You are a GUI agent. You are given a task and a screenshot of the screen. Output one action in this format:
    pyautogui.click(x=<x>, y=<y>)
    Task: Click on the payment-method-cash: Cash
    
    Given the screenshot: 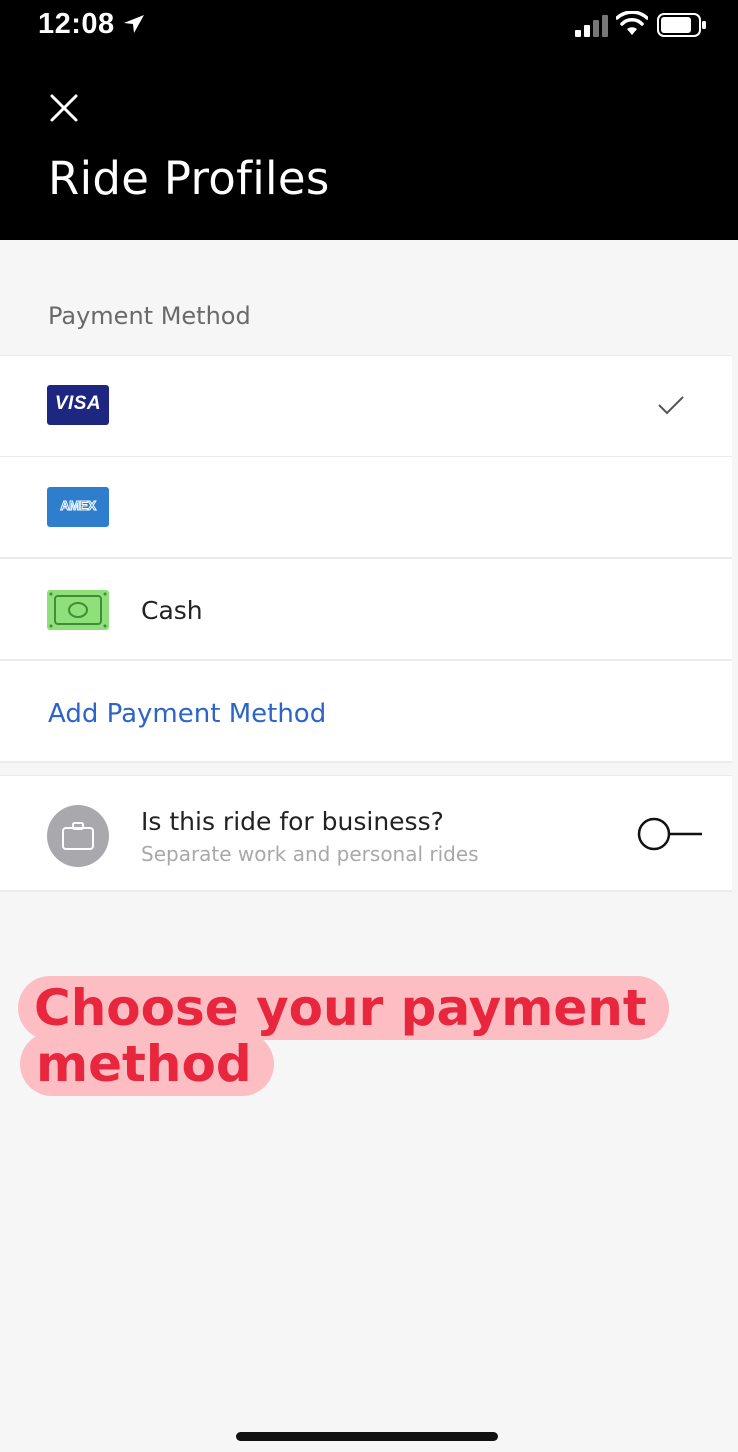 What is the action you would take?
    pyautogui.click(x=366, y=610)
    